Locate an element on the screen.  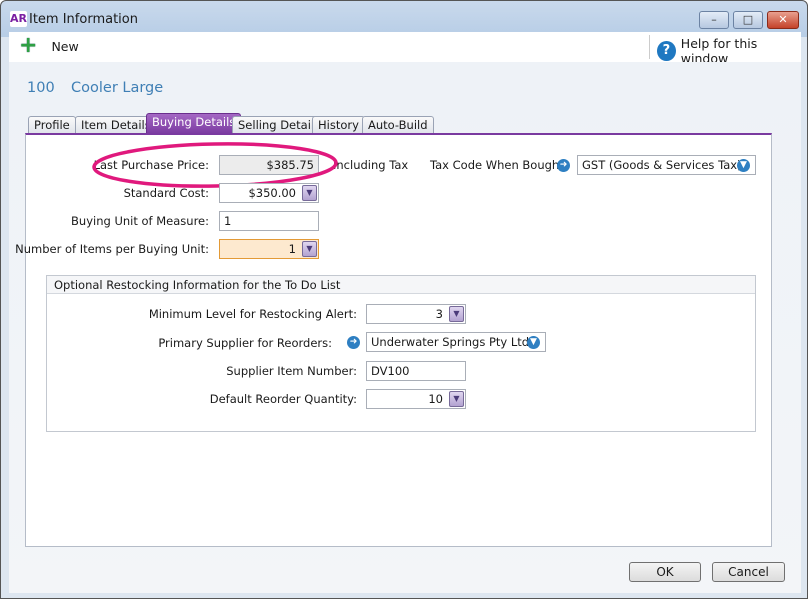
supplier-item-field: DV100 is located at coordinates (416, 371).